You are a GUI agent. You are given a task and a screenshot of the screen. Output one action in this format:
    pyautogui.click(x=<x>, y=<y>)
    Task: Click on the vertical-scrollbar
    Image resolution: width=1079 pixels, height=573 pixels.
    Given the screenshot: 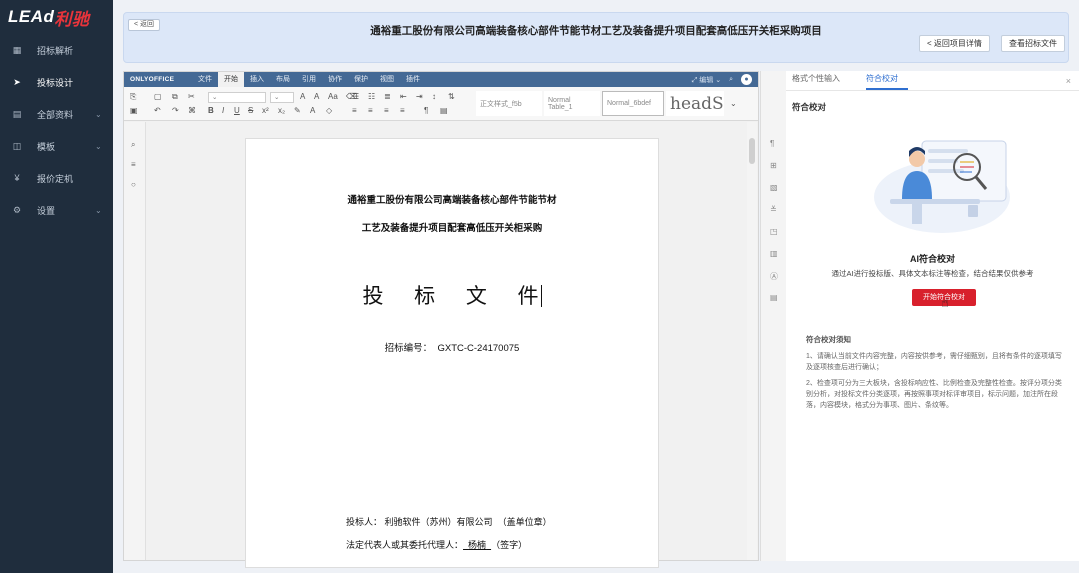 What is the action you would take?
    pyautogui.click(x=752, y=341)
    